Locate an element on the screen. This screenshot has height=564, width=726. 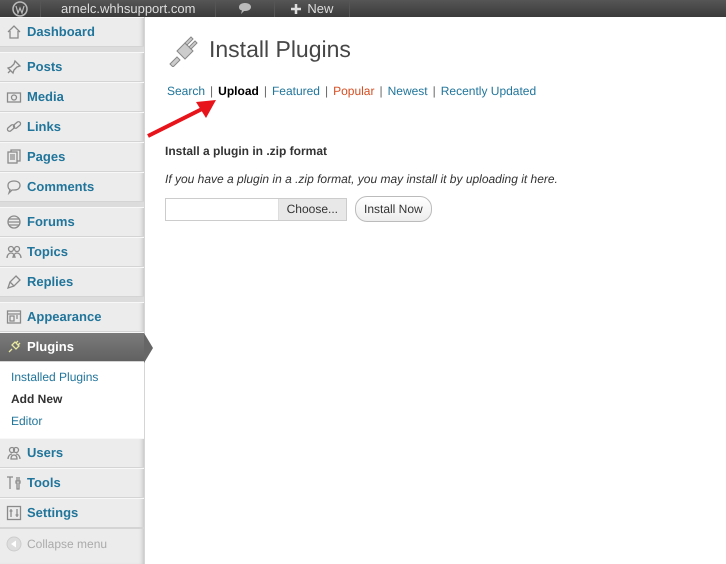
sliders-icon is located at coordinates (14, 513).